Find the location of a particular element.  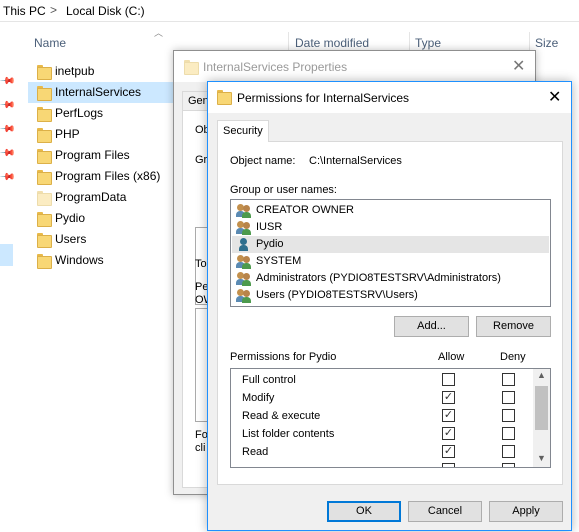

nav-selected-item is located at coordinates (6, 255).